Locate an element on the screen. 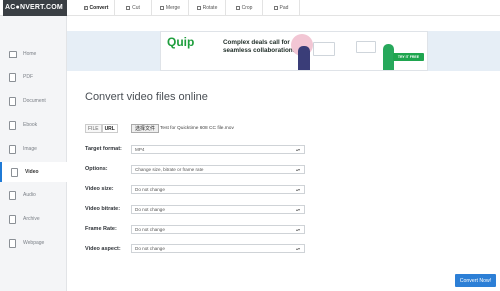 This screenshot has height=291, width=500. sidebar-item-archive: Archive is located at coordinates (33, 219).